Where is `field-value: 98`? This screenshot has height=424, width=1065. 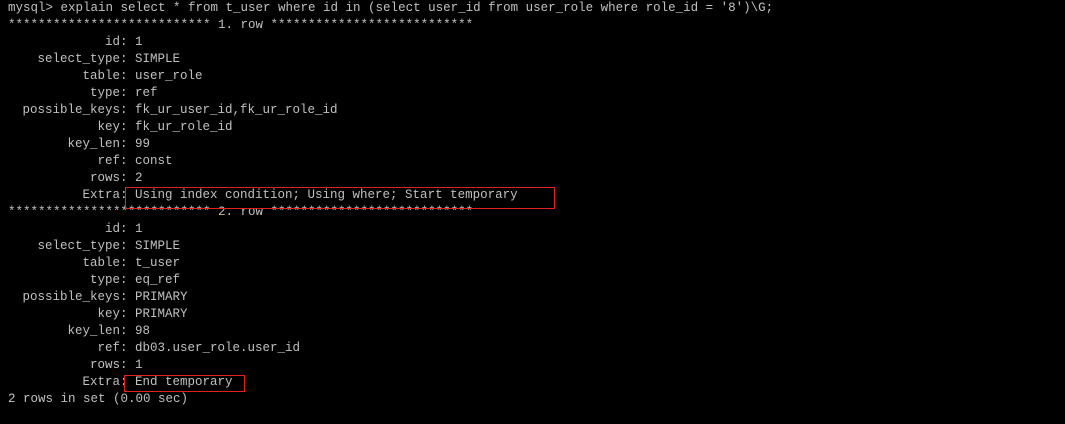
field-value: 98 is located at coordinates (143, 331).